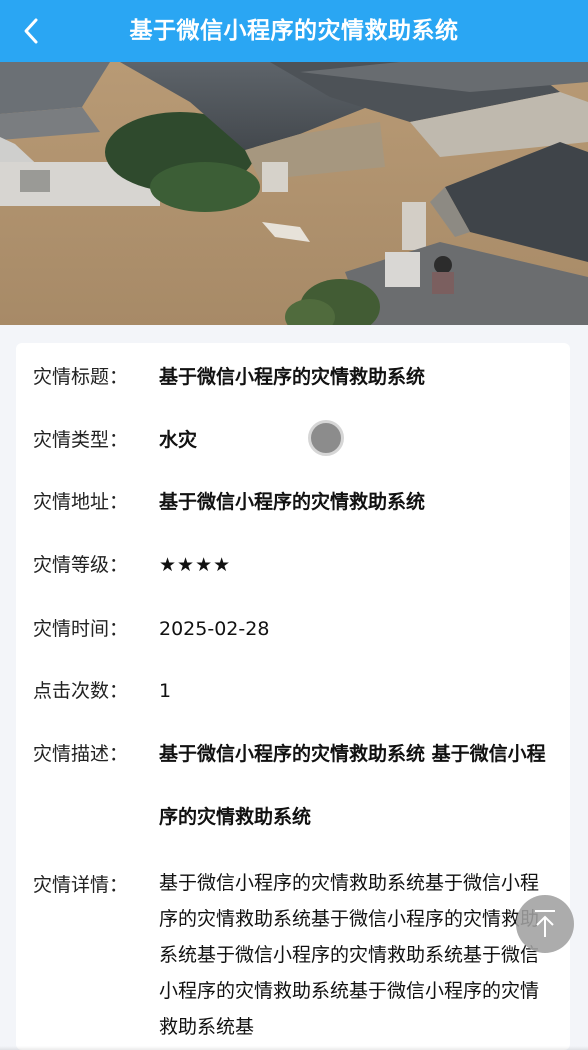 This screenshot has width=588, height=1050. I want to click on title-label: 灾情标题：, so click(81, 377).